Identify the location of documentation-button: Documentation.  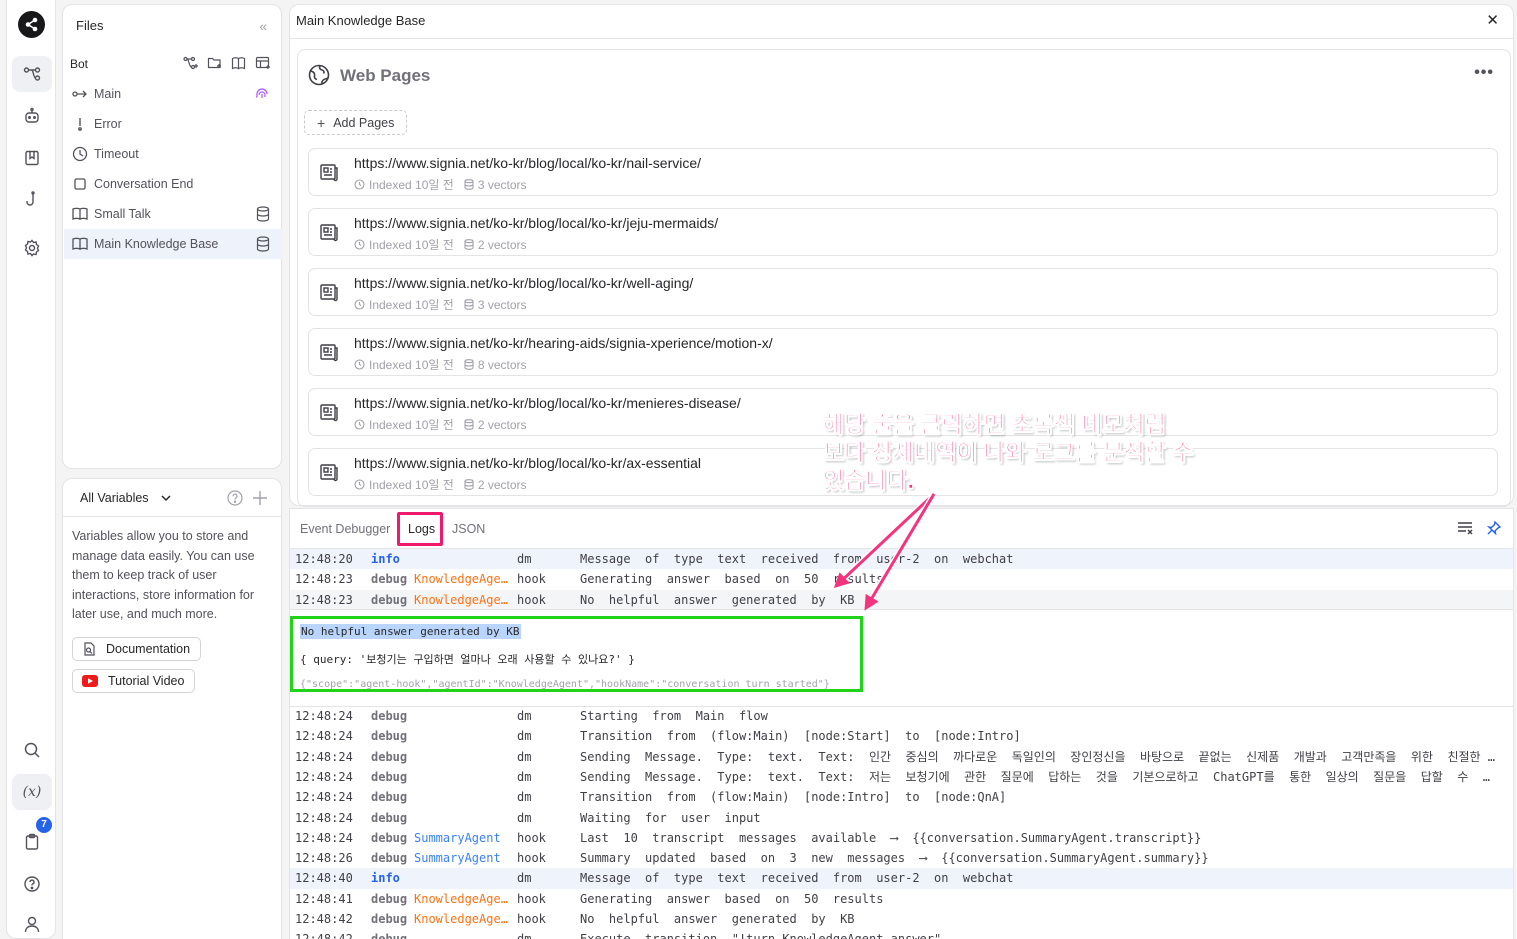
(137, 649).